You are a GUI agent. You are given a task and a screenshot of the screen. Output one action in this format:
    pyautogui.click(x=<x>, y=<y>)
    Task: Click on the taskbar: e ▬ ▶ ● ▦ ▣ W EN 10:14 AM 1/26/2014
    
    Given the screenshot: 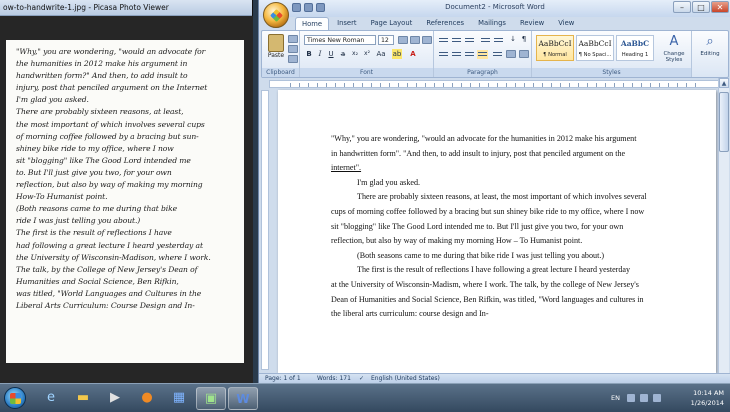 What is the action you would take?
    pyautogui.click(x=365, y=397)
    